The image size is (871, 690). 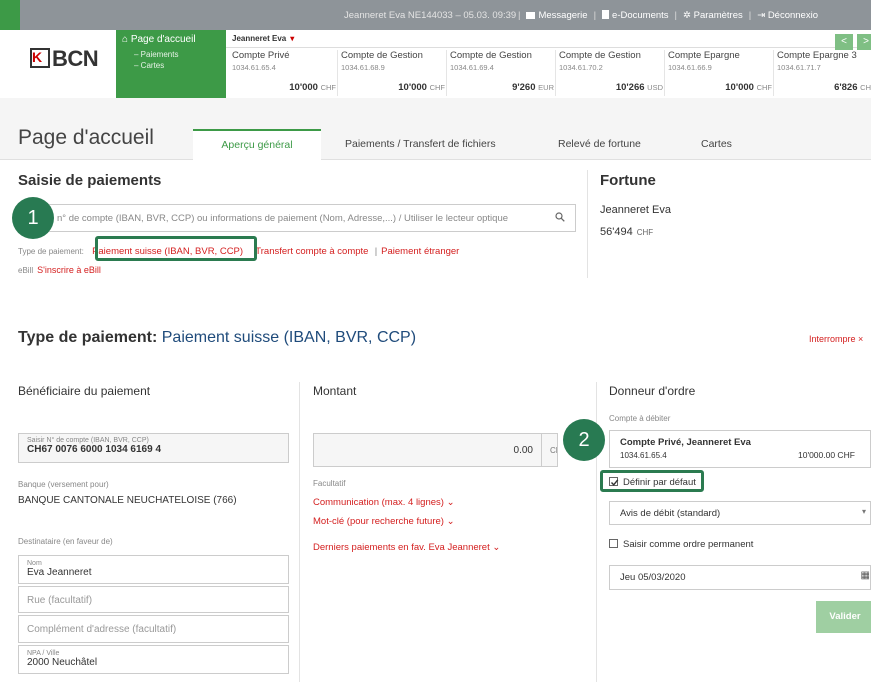 I want to click on communication-label: Communication (max. 4 lignes), so click(x=378, y=502).